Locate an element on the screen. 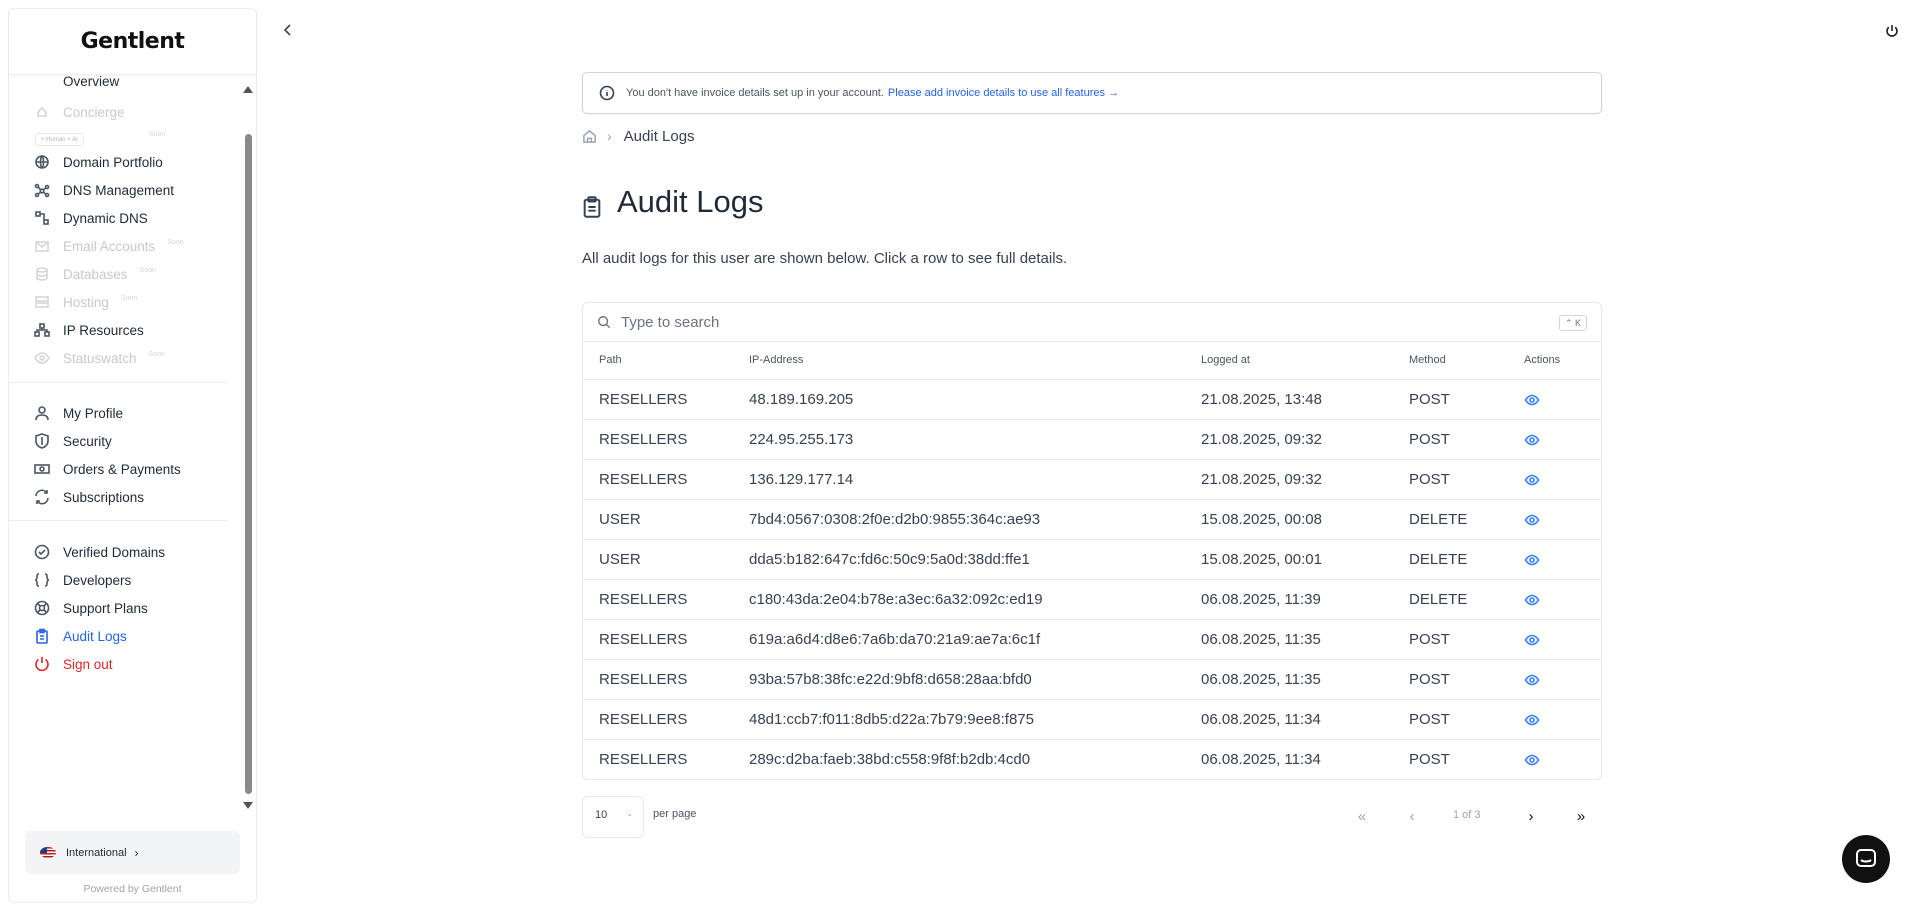 The width and height of the screenshot is (1920, 911). cell-ip-address: dda5:b182:647c:fd6c:50c9:5a0d:38dd:ffe1 is located at coordinates (959, 559).